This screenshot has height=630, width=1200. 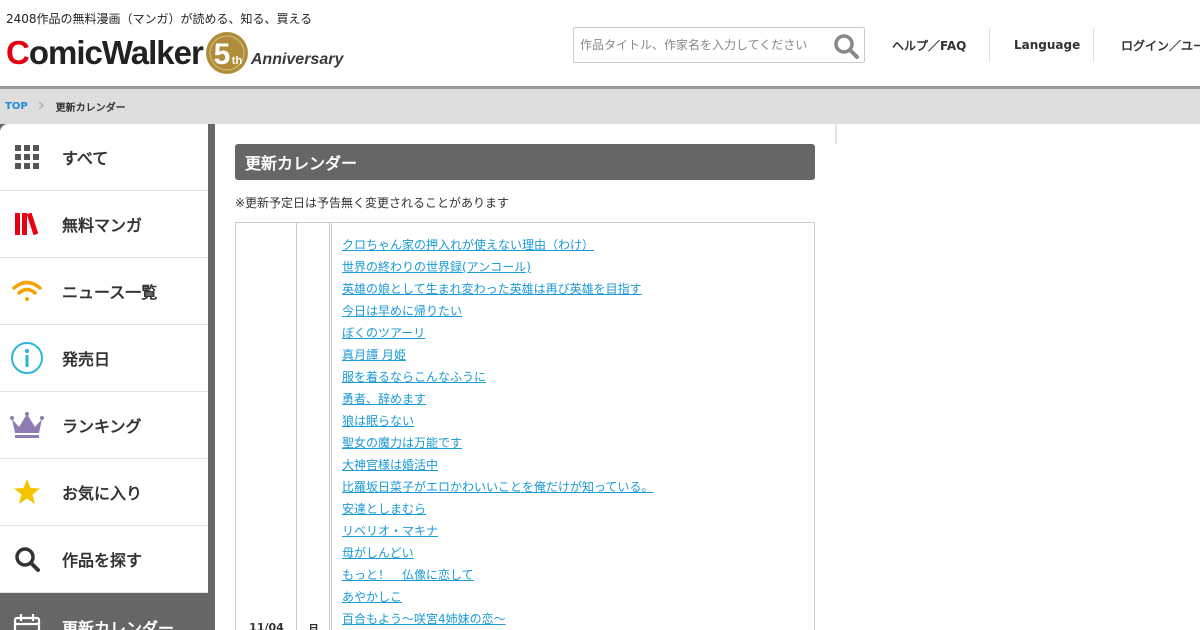 What do you see at coordinates (27, 492) in the screenshot?
I see `star-icon` at bounding box center [27, 492].